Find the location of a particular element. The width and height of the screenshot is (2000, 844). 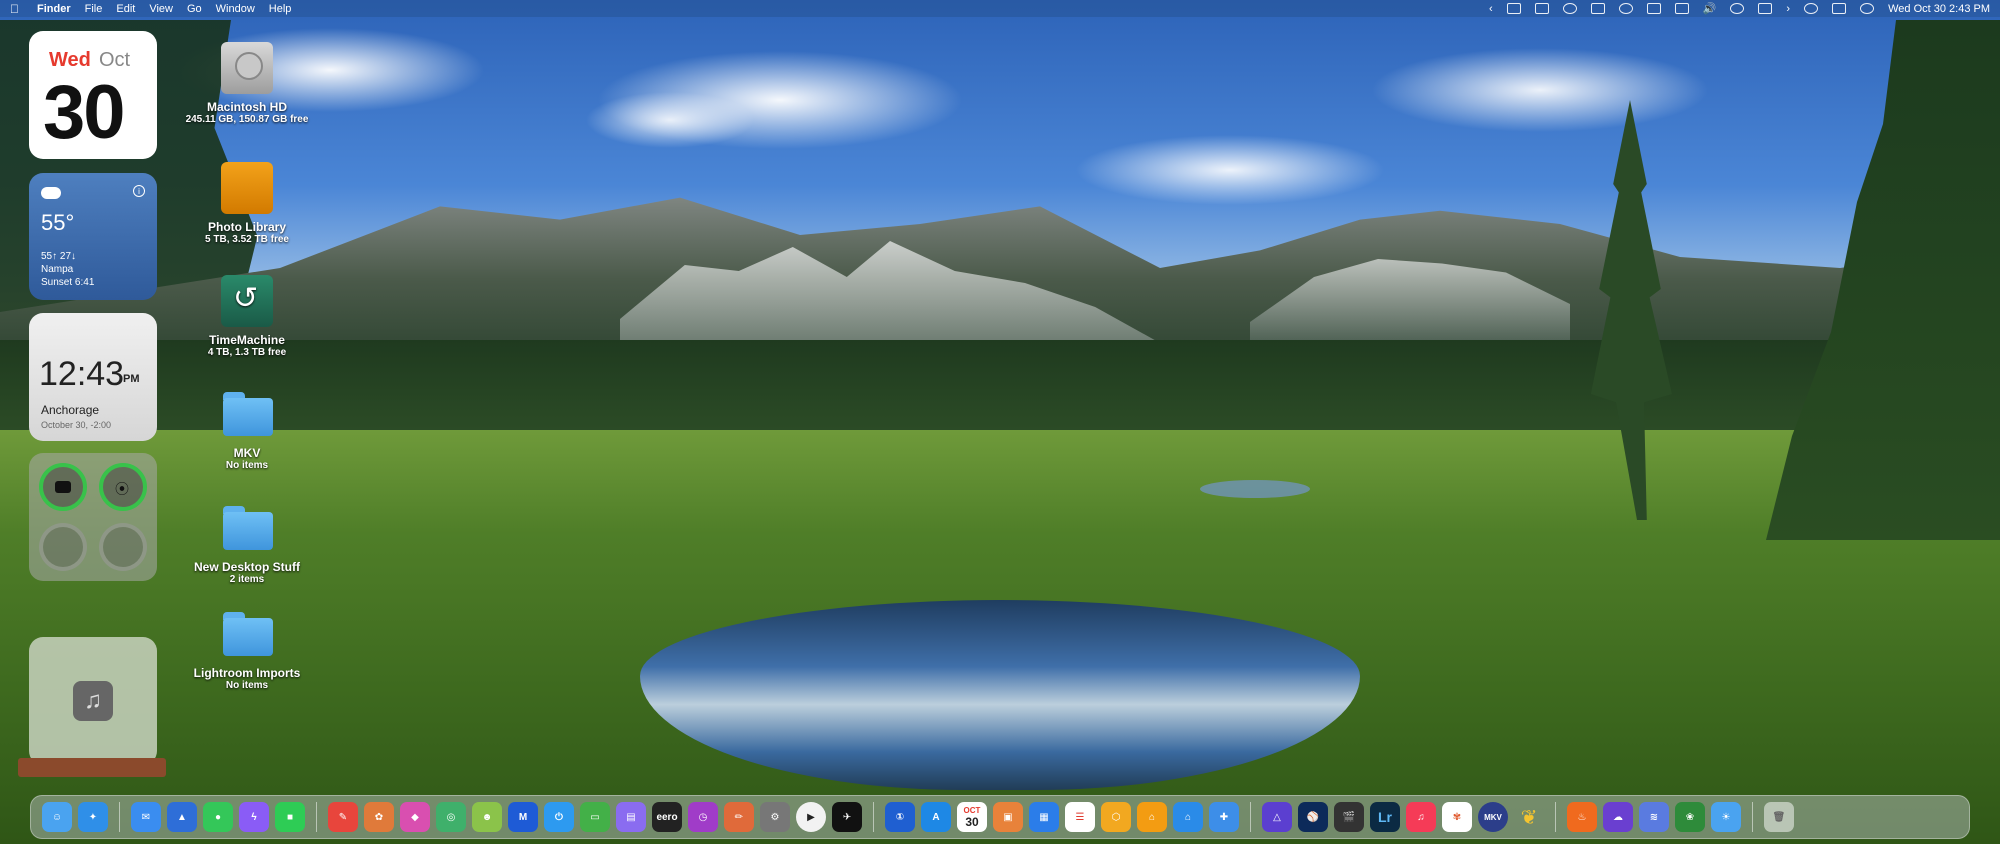

dock-eero: eero is located at coordinates (667, 817).